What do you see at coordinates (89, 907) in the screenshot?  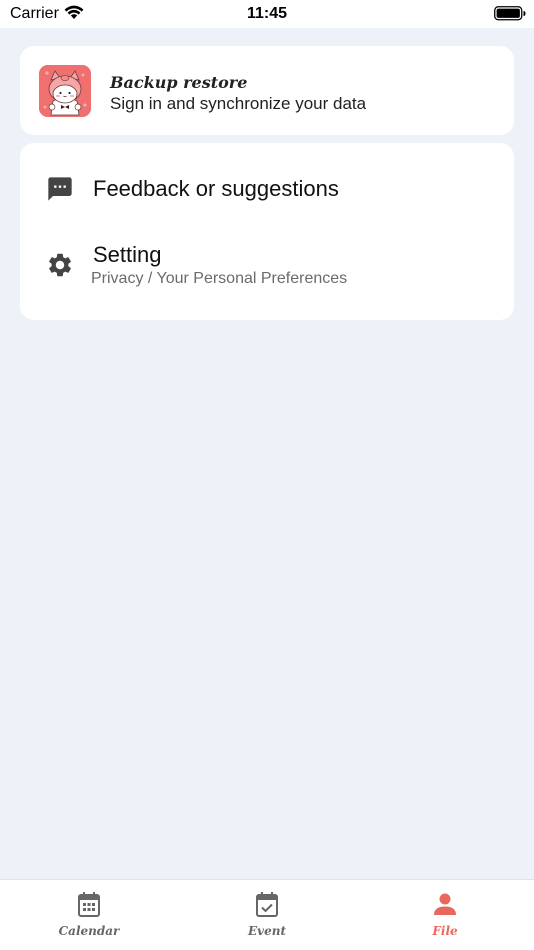 I see `calendar-grid-icon` at bounding box center [89, 907].